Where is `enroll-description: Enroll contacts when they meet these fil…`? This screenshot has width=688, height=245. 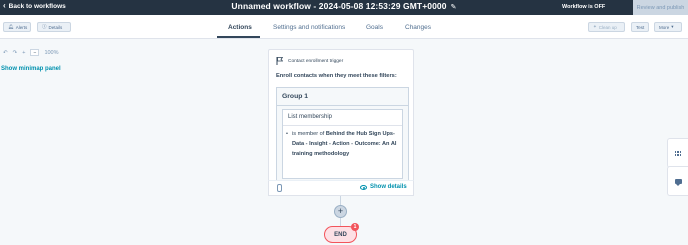
enroll-description: Enroll contacts when they meet these fil… is located at coordinates (336, 76).